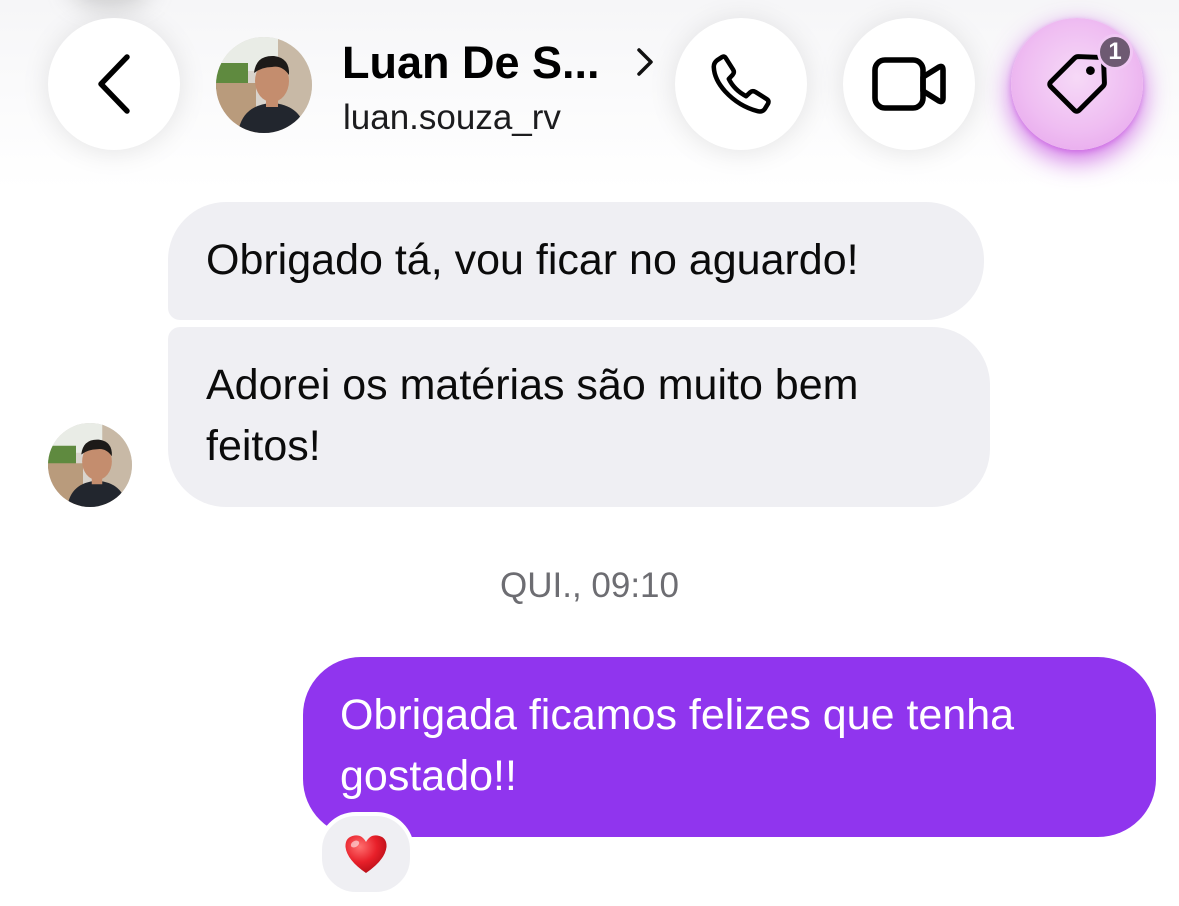 This screenshot has height=906, width=1179. I want to click on message-text-line: Adorei os matérias são muito bem, so click(532, 385).